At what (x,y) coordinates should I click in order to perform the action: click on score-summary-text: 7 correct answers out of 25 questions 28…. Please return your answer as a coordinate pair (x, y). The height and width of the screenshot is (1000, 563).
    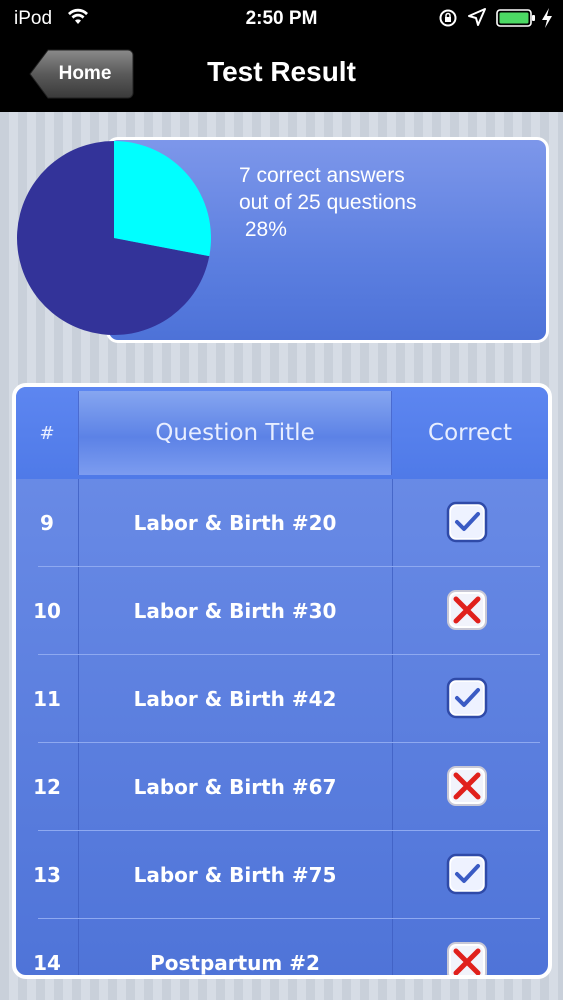
    Looking at the image, I should click on (327, 202).